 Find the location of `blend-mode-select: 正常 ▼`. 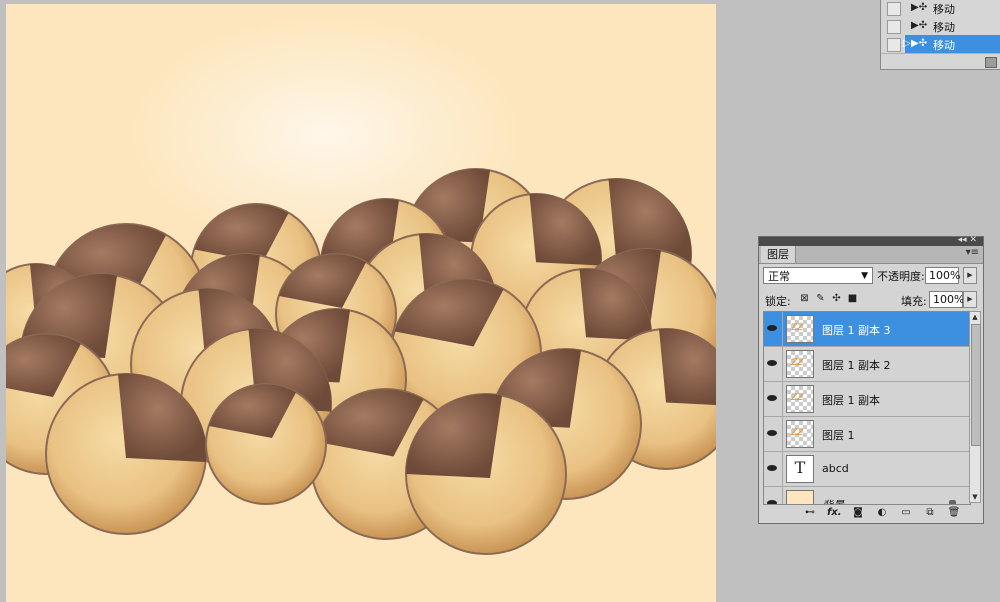

blend-mode-select: 正常 ▼ is located at coordinates (818, 275).